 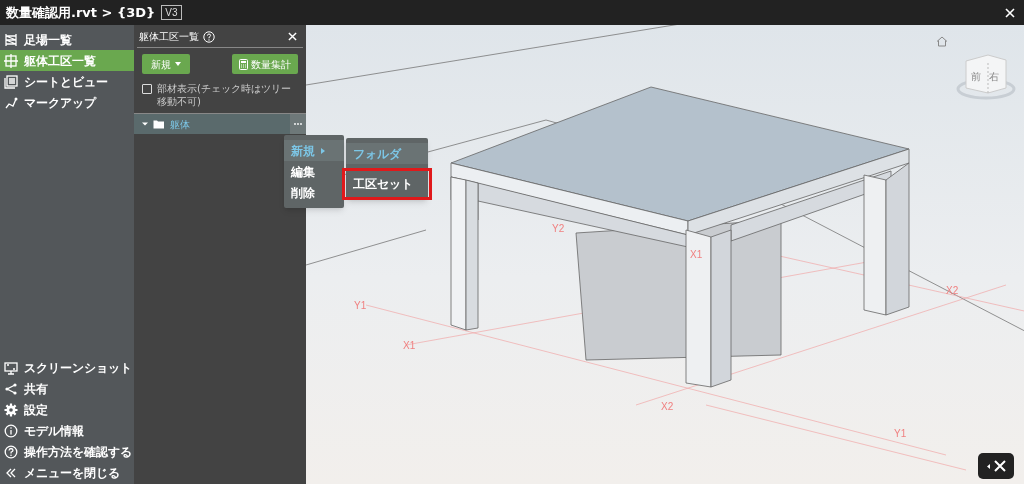 I want to click on caret-right-icon, so click(x=323, y=150).